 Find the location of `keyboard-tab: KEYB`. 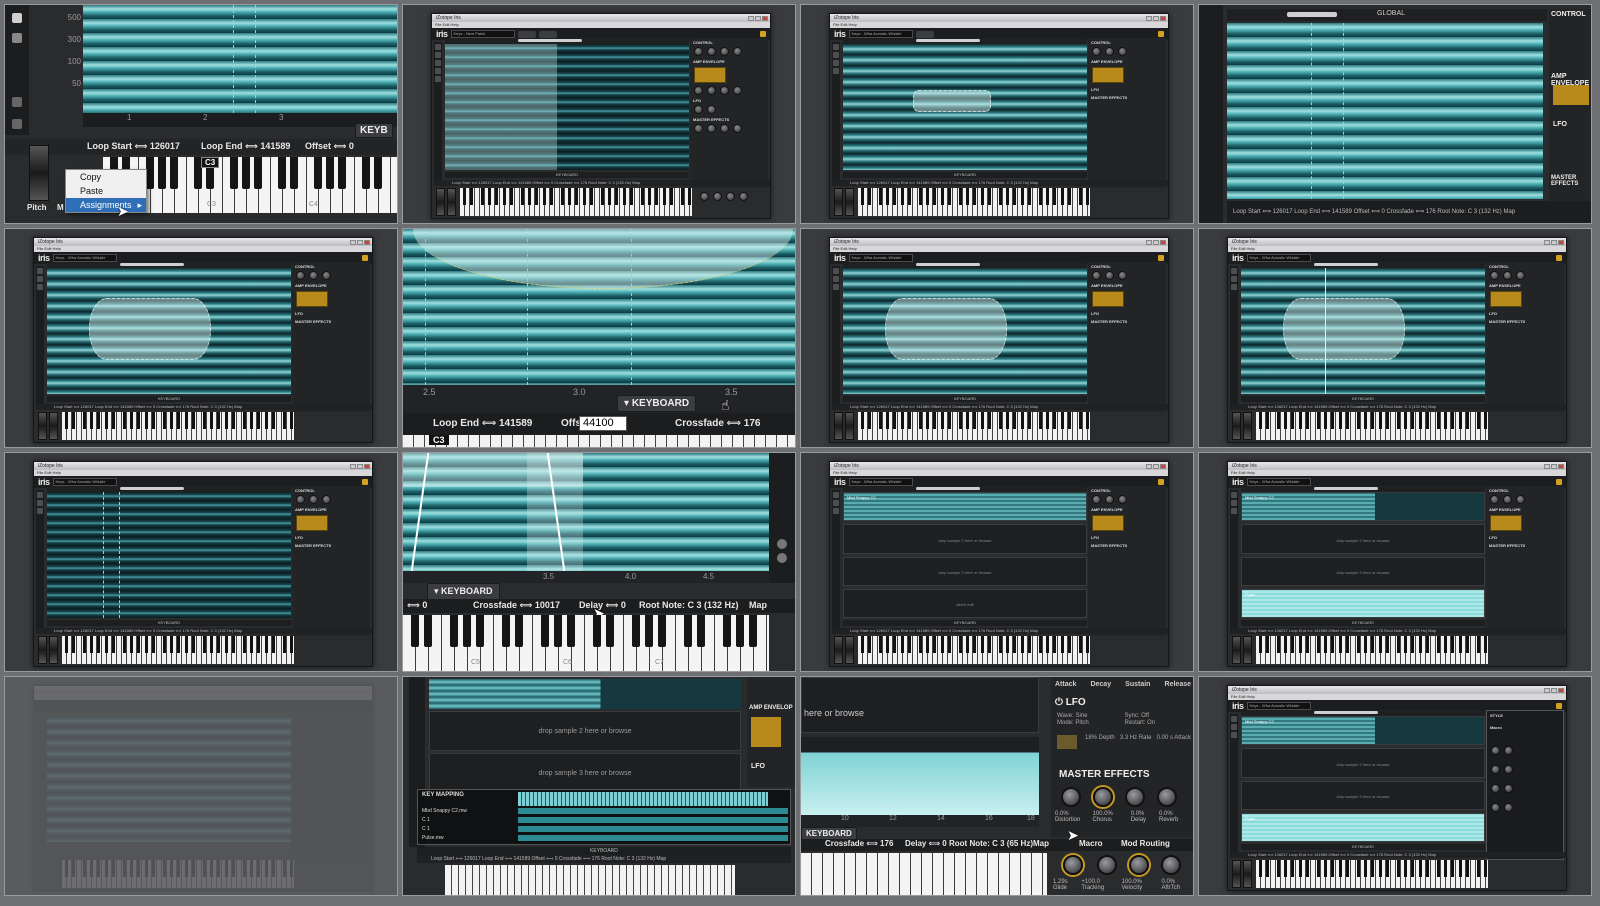

keyboard-tab: KEYB is located at coordinates (374, 130).